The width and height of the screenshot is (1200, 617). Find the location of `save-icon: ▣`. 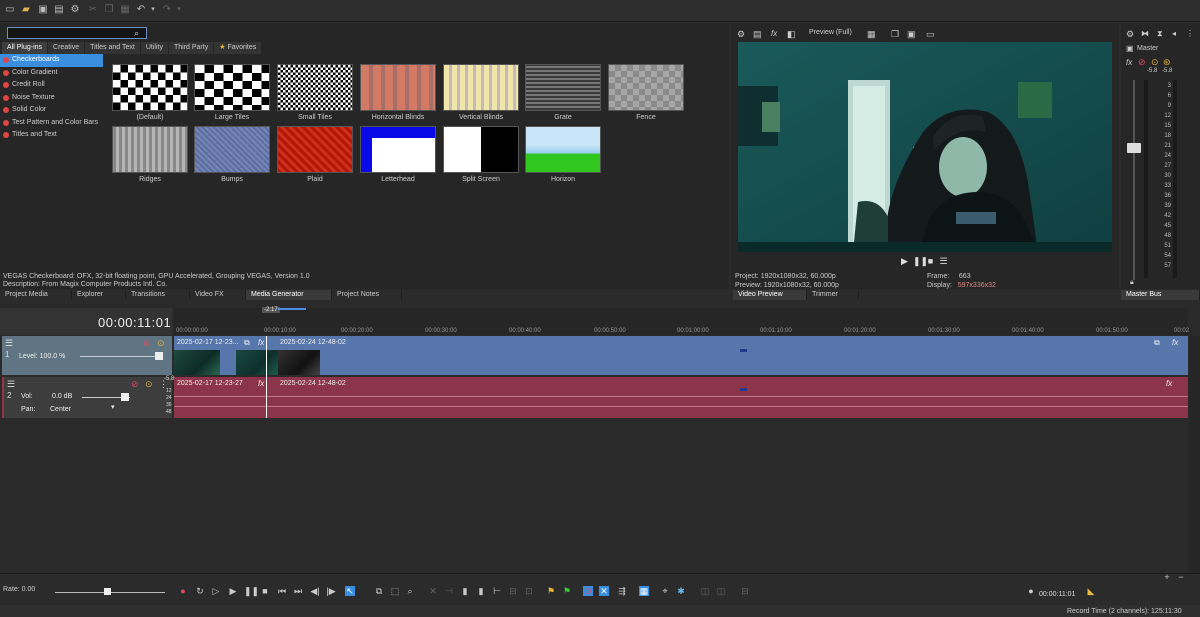

save-icon: ▣ is located at coordinates (43, 10).